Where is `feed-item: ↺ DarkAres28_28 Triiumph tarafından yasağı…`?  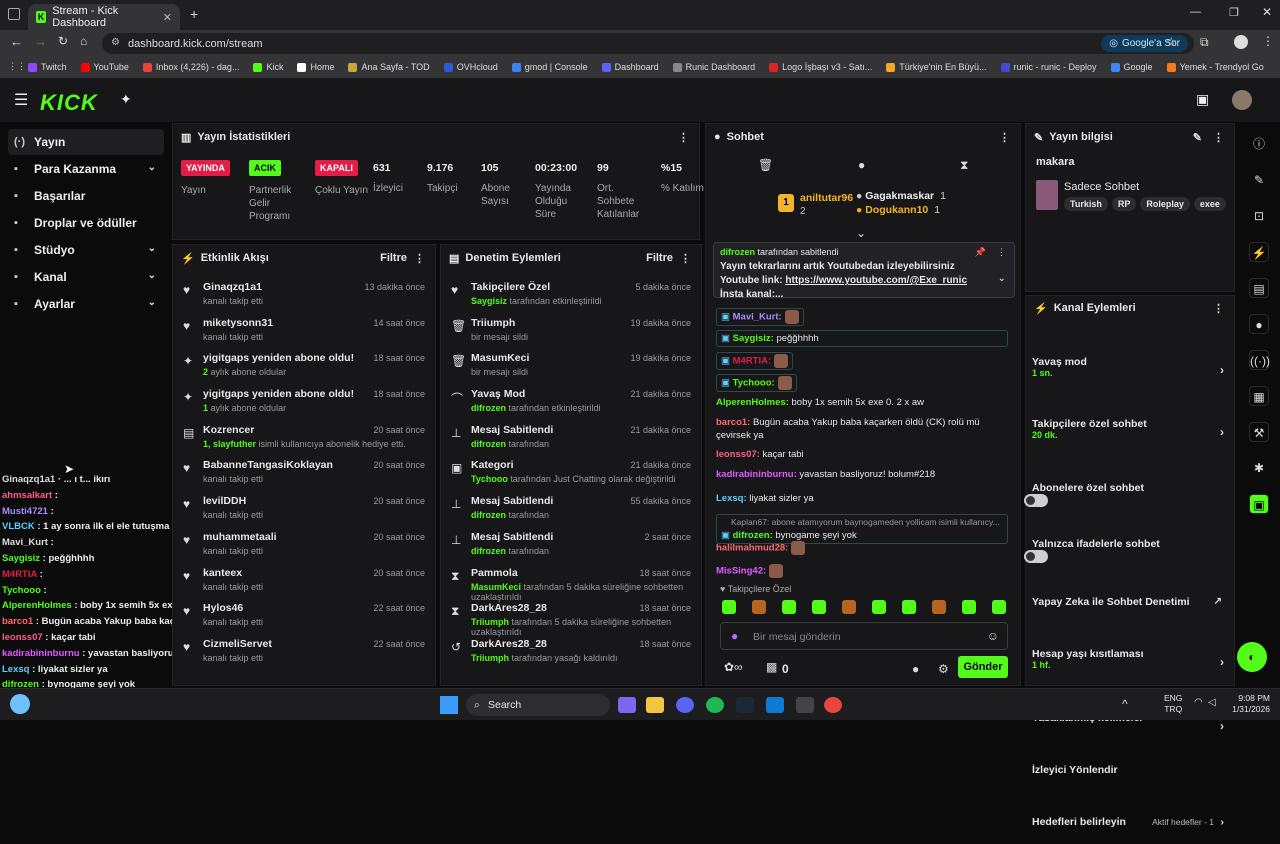 feed-item: ↺ DarkAres28_28 Triiumph tarafından yasağı… is located at coordinates (571, 652).